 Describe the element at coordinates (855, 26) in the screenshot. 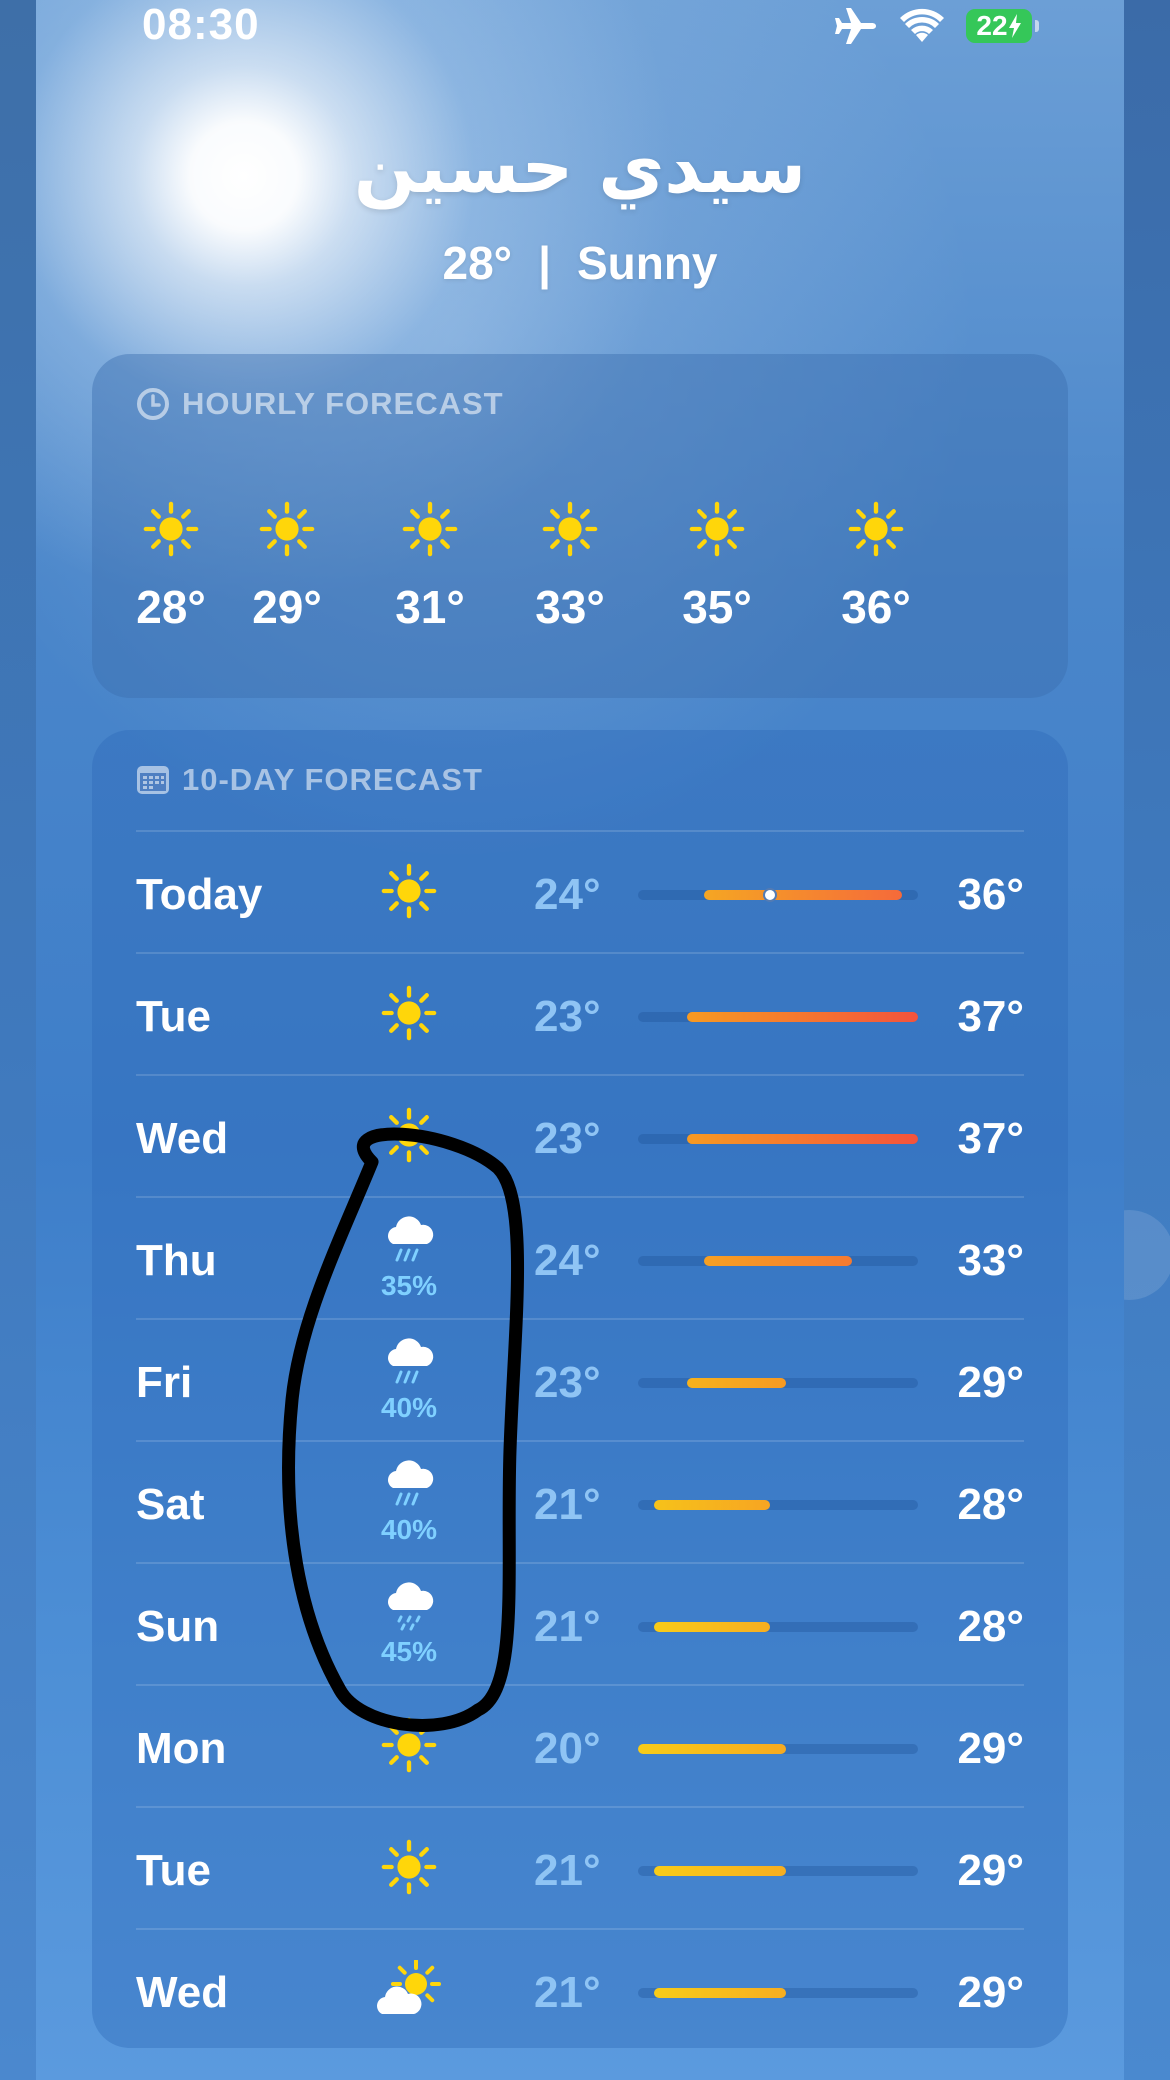

I see `airplane-icon` at that location.